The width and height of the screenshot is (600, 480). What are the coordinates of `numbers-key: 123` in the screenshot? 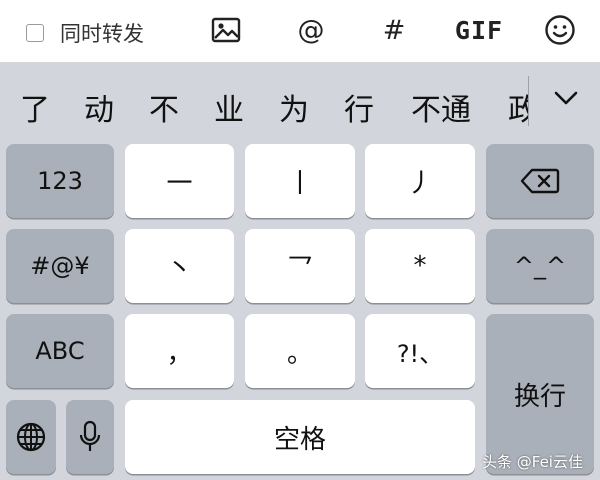 It's located at (60, 181).